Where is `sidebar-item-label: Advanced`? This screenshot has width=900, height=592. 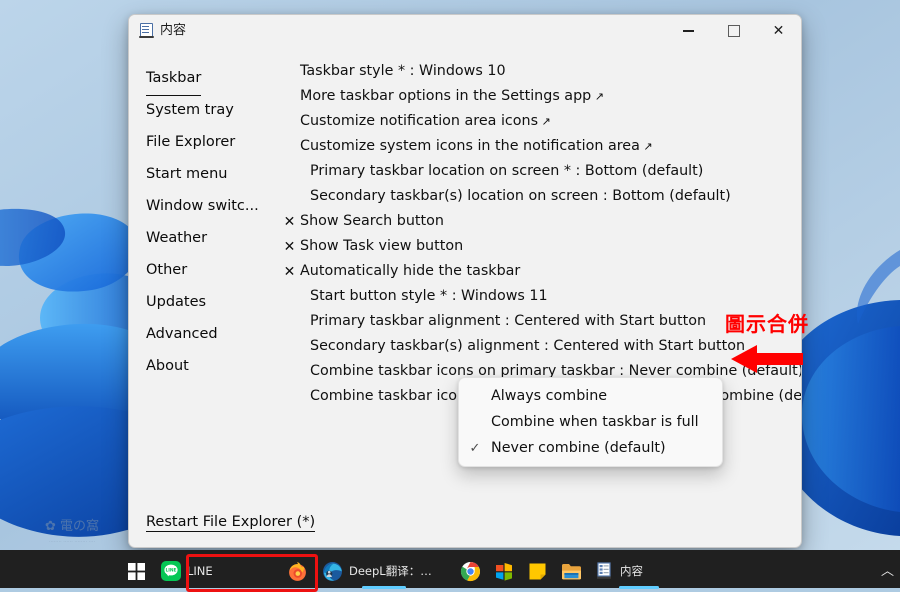 sidebar-item-label: Advanced is located at coordinates (182, 334).